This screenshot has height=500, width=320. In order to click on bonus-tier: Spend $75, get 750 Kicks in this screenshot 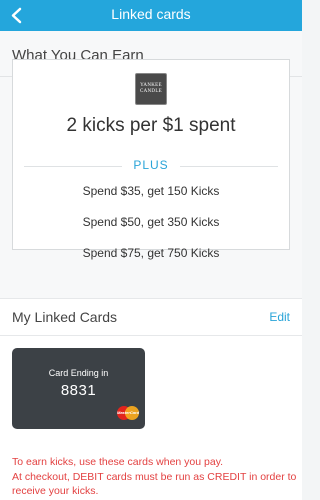, I will do `click(151, 253)`.